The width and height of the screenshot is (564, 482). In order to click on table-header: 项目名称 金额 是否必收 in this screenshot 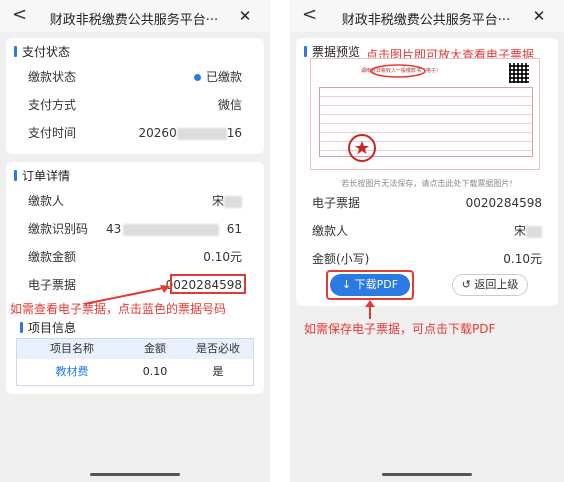, I will do `click(135, 349)`.